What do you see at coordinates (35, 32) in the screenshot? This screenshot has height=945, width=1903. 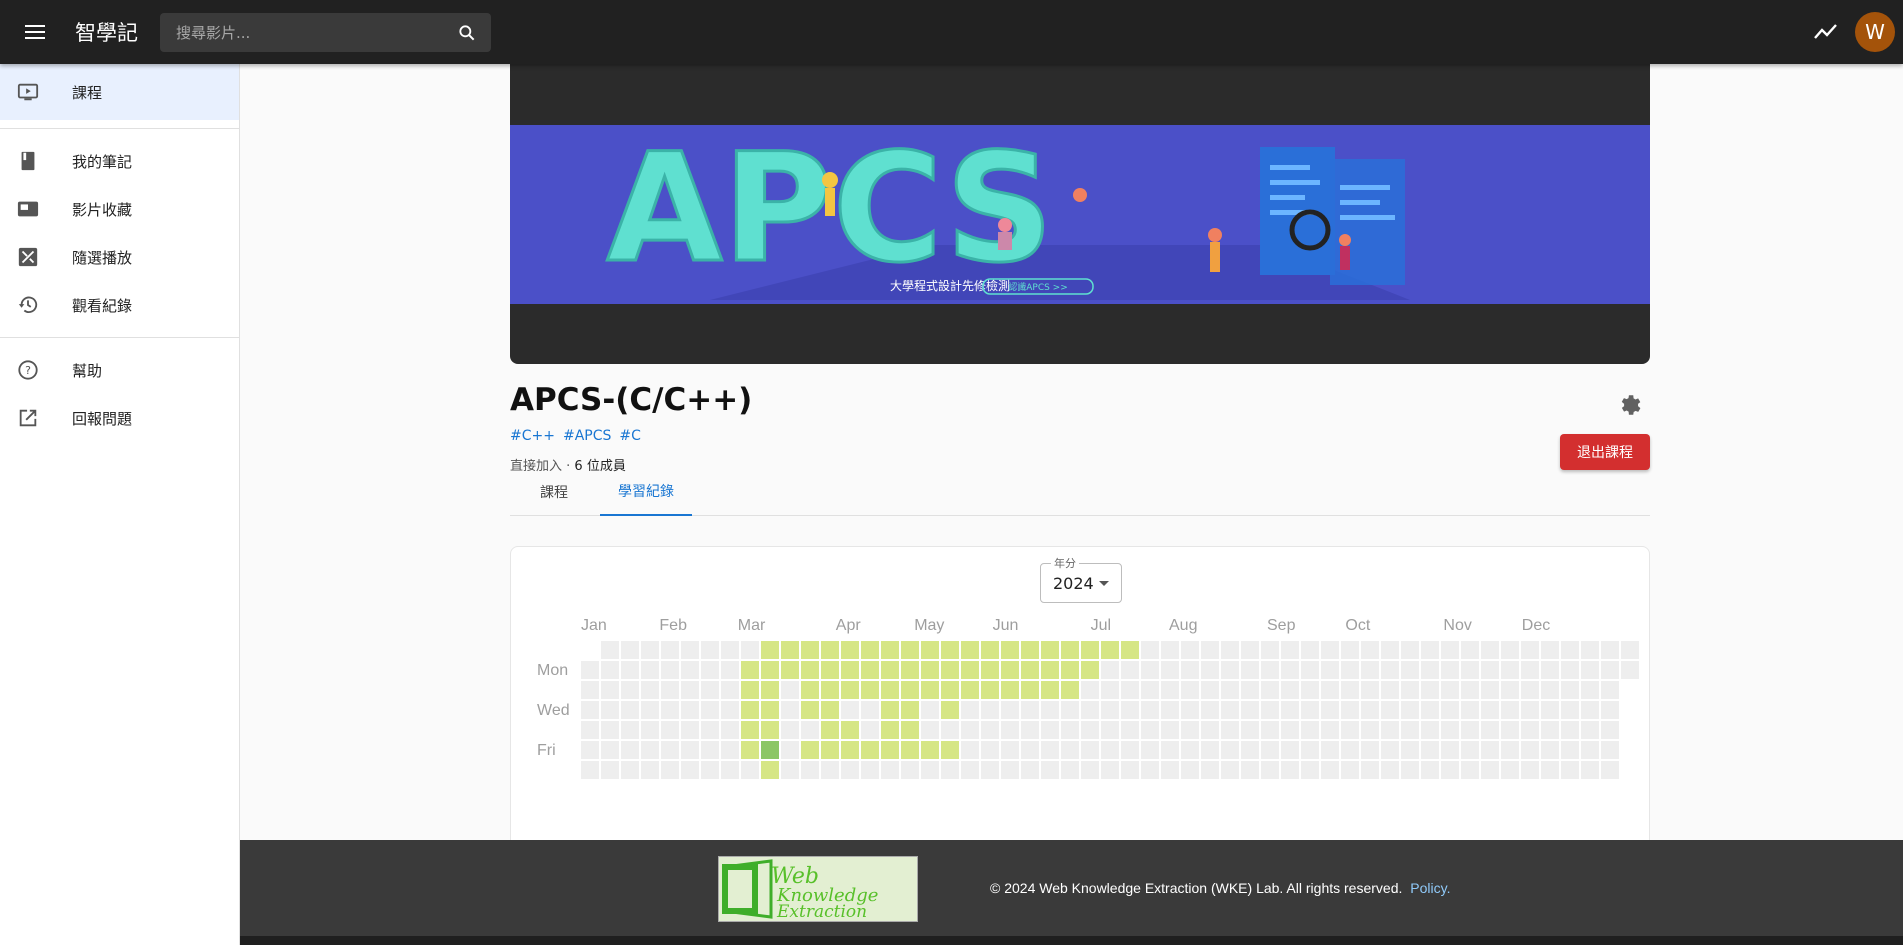 I see `menu-icon` at bounding box center [35, 32].